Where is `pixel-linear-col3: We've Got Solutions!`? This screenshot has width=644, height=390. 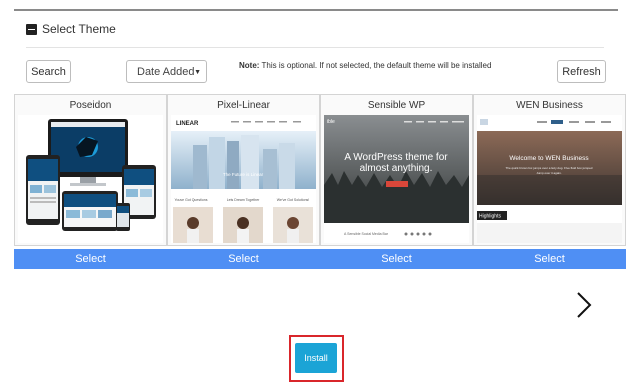
pixel-linear-col3: We've Got Solutions! is located at coordinates (293, 200).